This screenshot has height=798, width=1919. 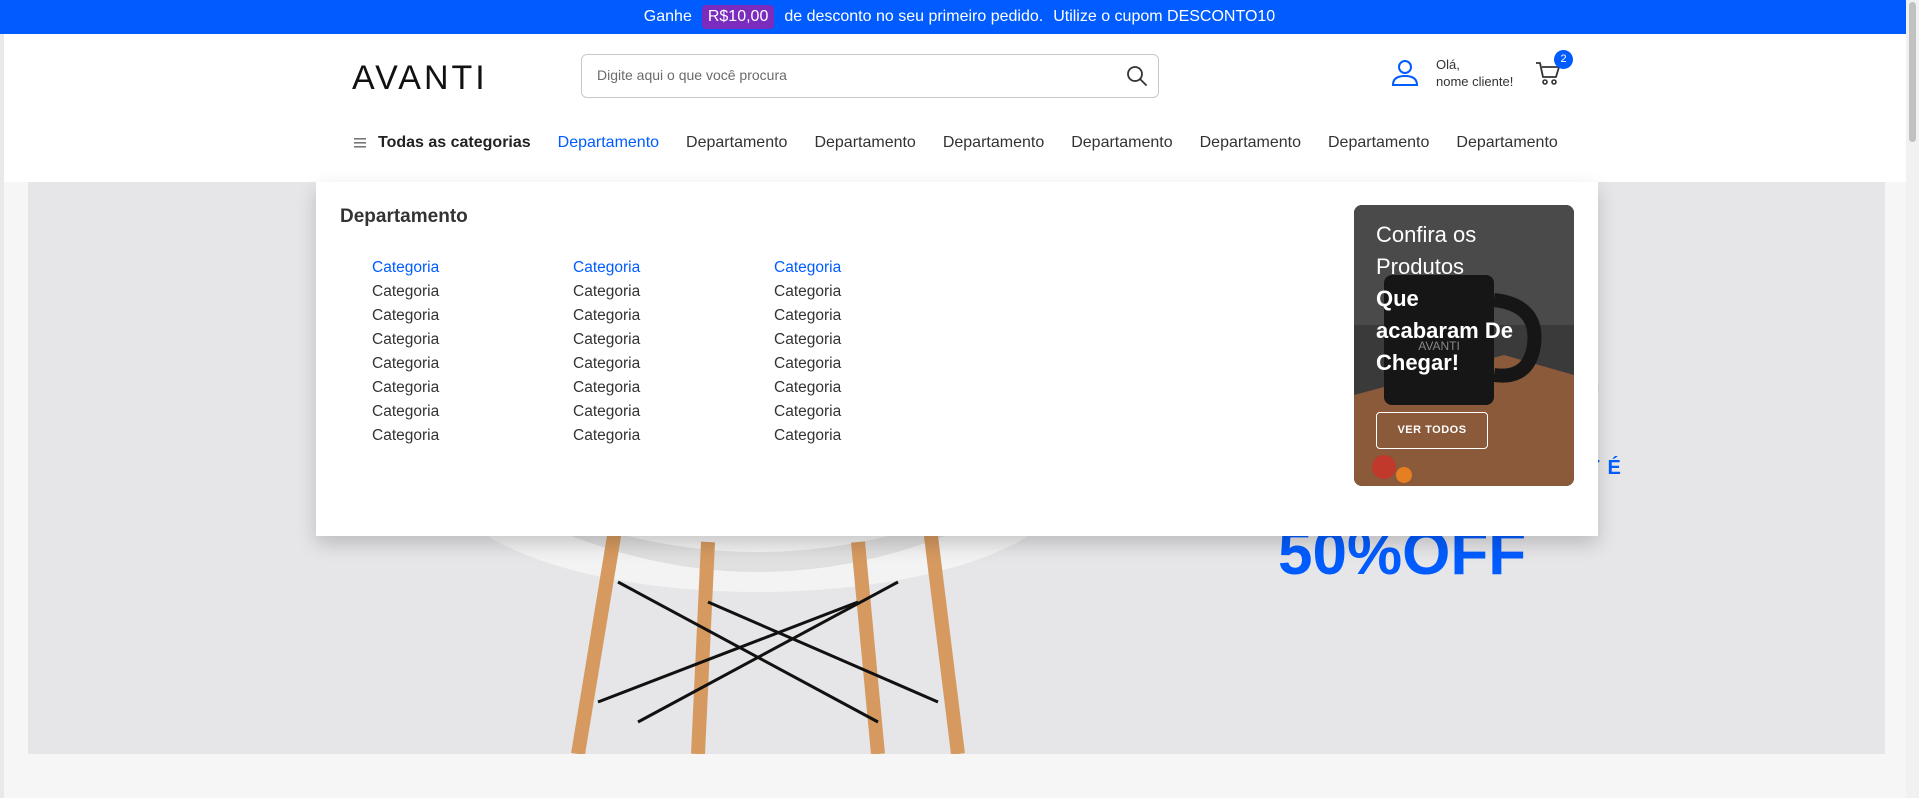 I want to click on view-all-button: VER TODOS, so click(x=1432, y=430).